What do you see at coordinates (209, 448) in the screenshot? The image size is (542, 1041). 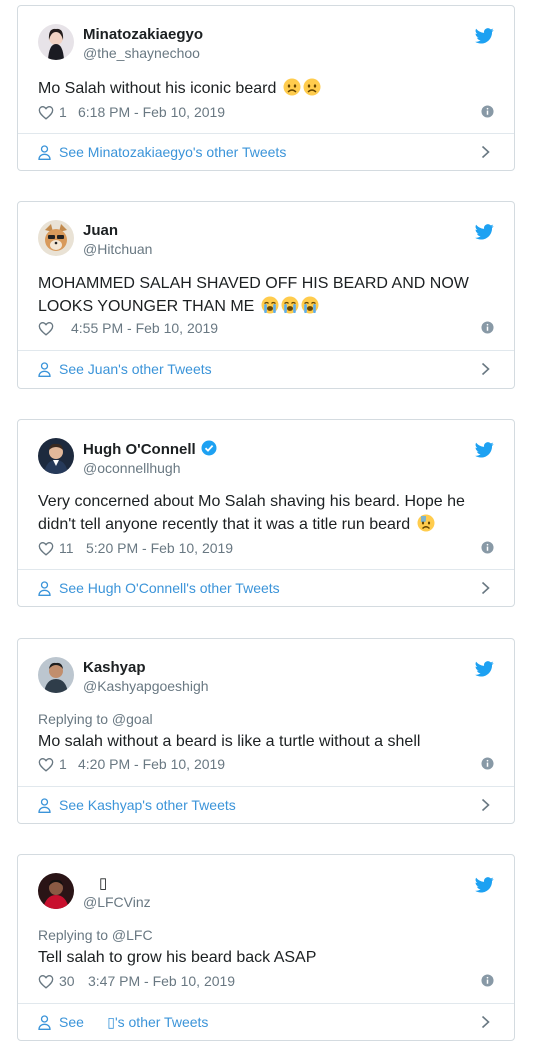 I see `verified-badge-icon` at bounding box center [209, 448].